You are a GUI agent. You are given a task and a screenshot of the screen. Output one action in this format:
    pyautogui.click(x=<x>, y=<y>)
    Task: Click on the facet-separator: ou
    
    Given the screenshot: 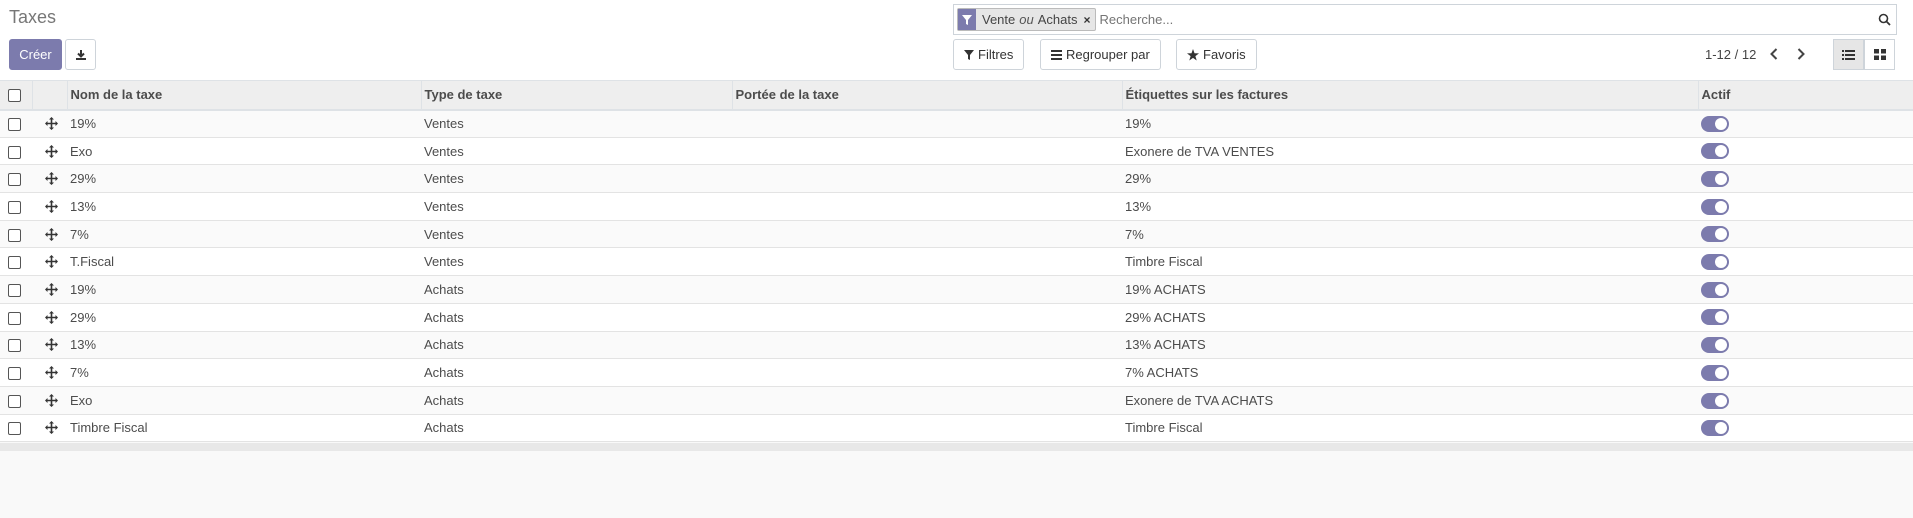 What is the action you would take?
    pyautogui.click(x=1026, y=19)
    